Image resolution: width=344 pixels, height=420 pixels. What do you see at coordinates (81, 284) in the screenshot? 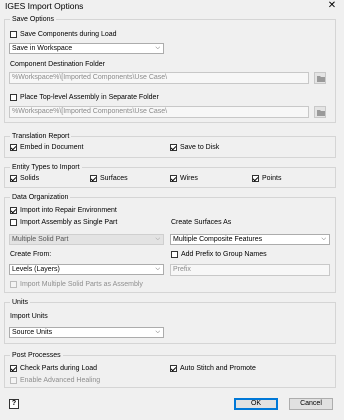
I see `multi-solid-assembly-label: Import Multiple Solid Parts as Assembly` at bounding box center [81, 284].